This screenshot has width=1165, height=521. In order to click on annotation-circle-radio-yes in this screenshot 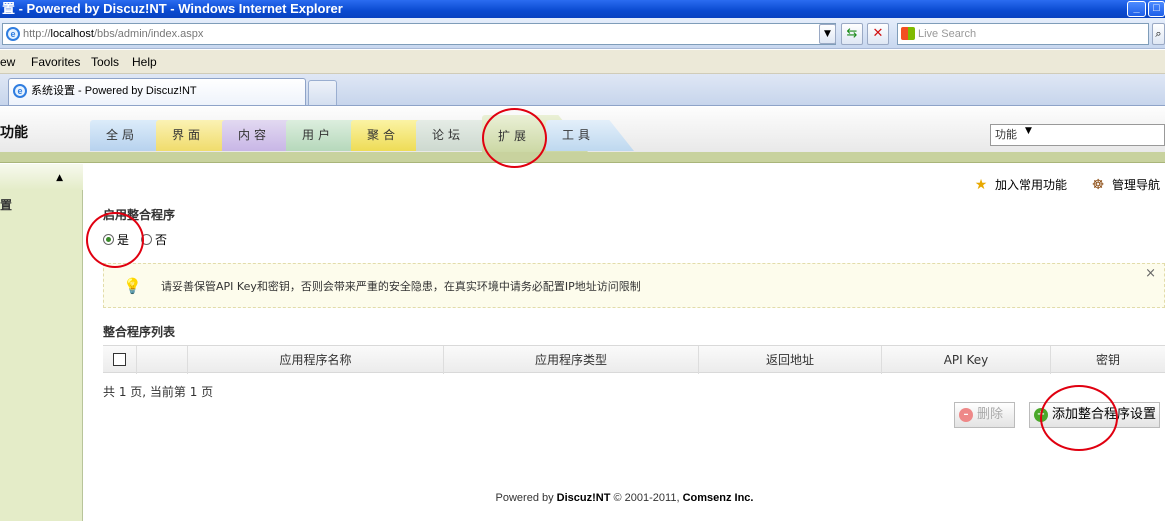, I will do `click(115, 240)`.